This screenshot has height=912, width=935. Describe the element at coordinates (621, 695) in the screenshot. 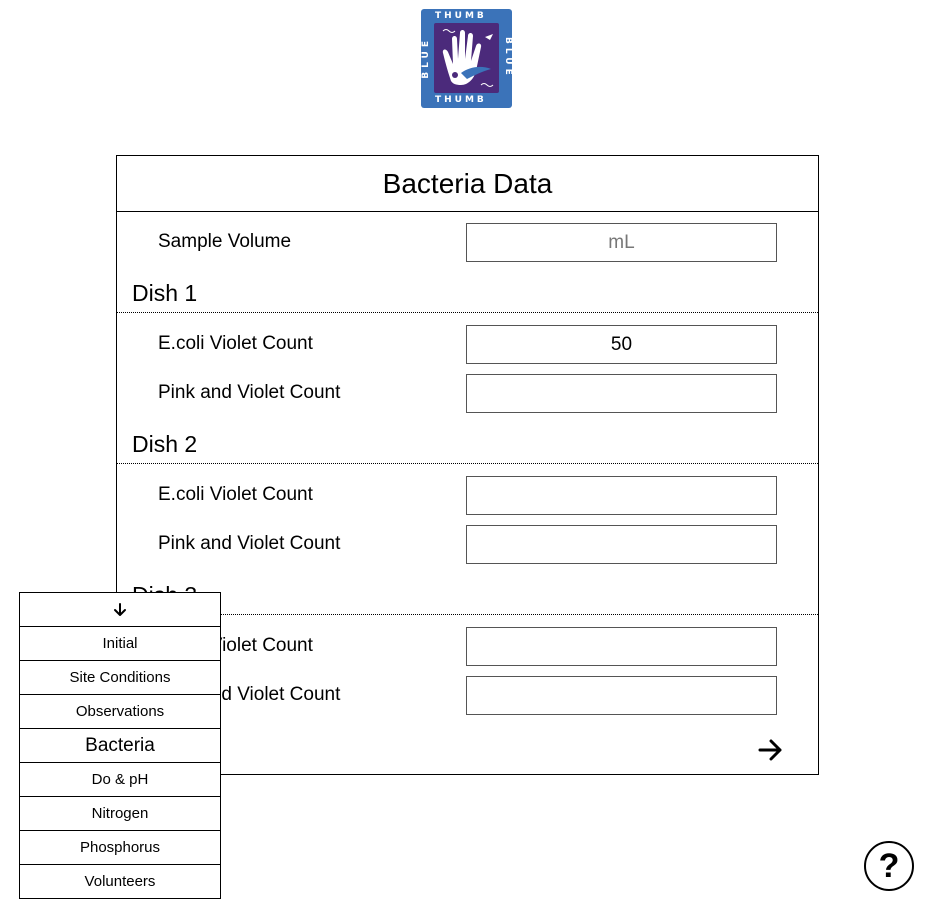

I see `dish-3-pink-violet-input` at that location.